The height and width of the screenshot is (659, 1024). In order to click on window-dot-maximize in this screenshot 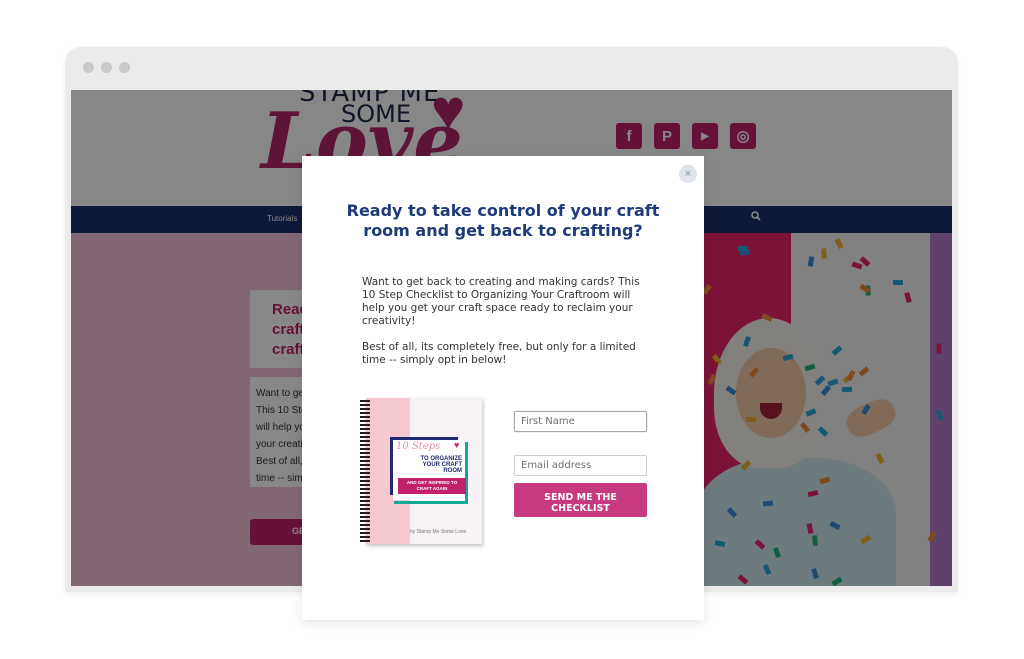, I will do `click(124, 67)`.